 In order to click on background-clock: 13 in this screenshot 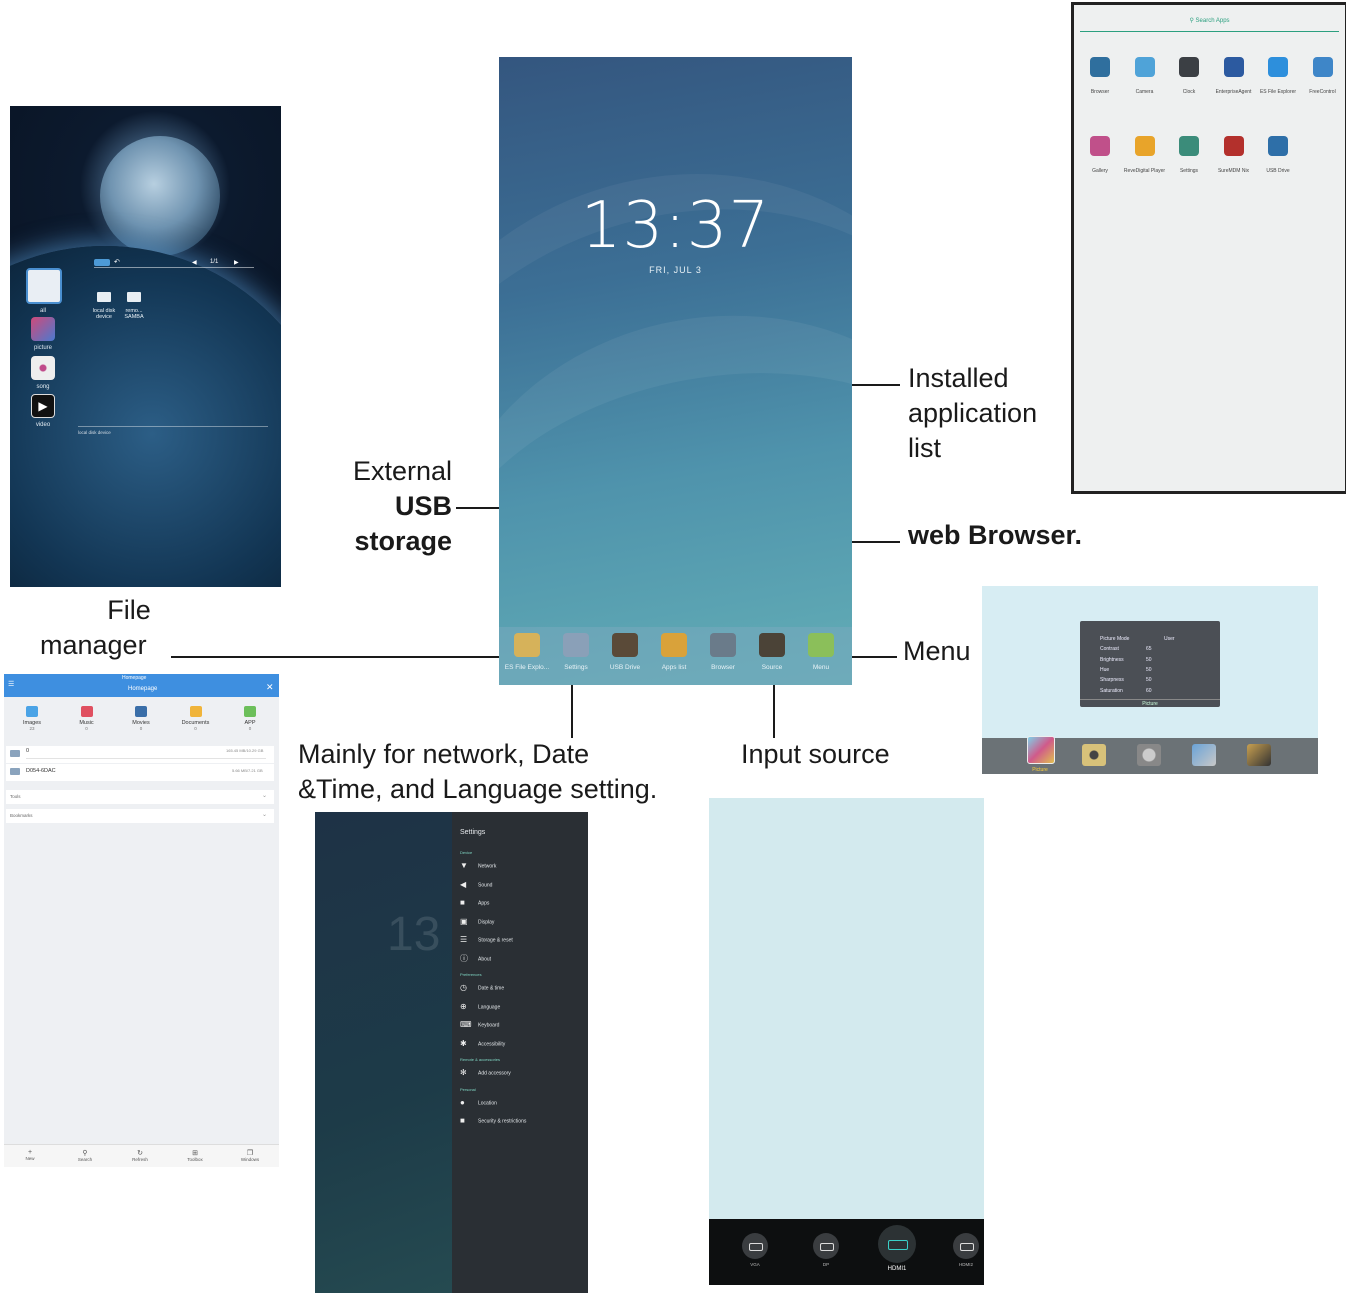, I will do `click(414, 934)`.